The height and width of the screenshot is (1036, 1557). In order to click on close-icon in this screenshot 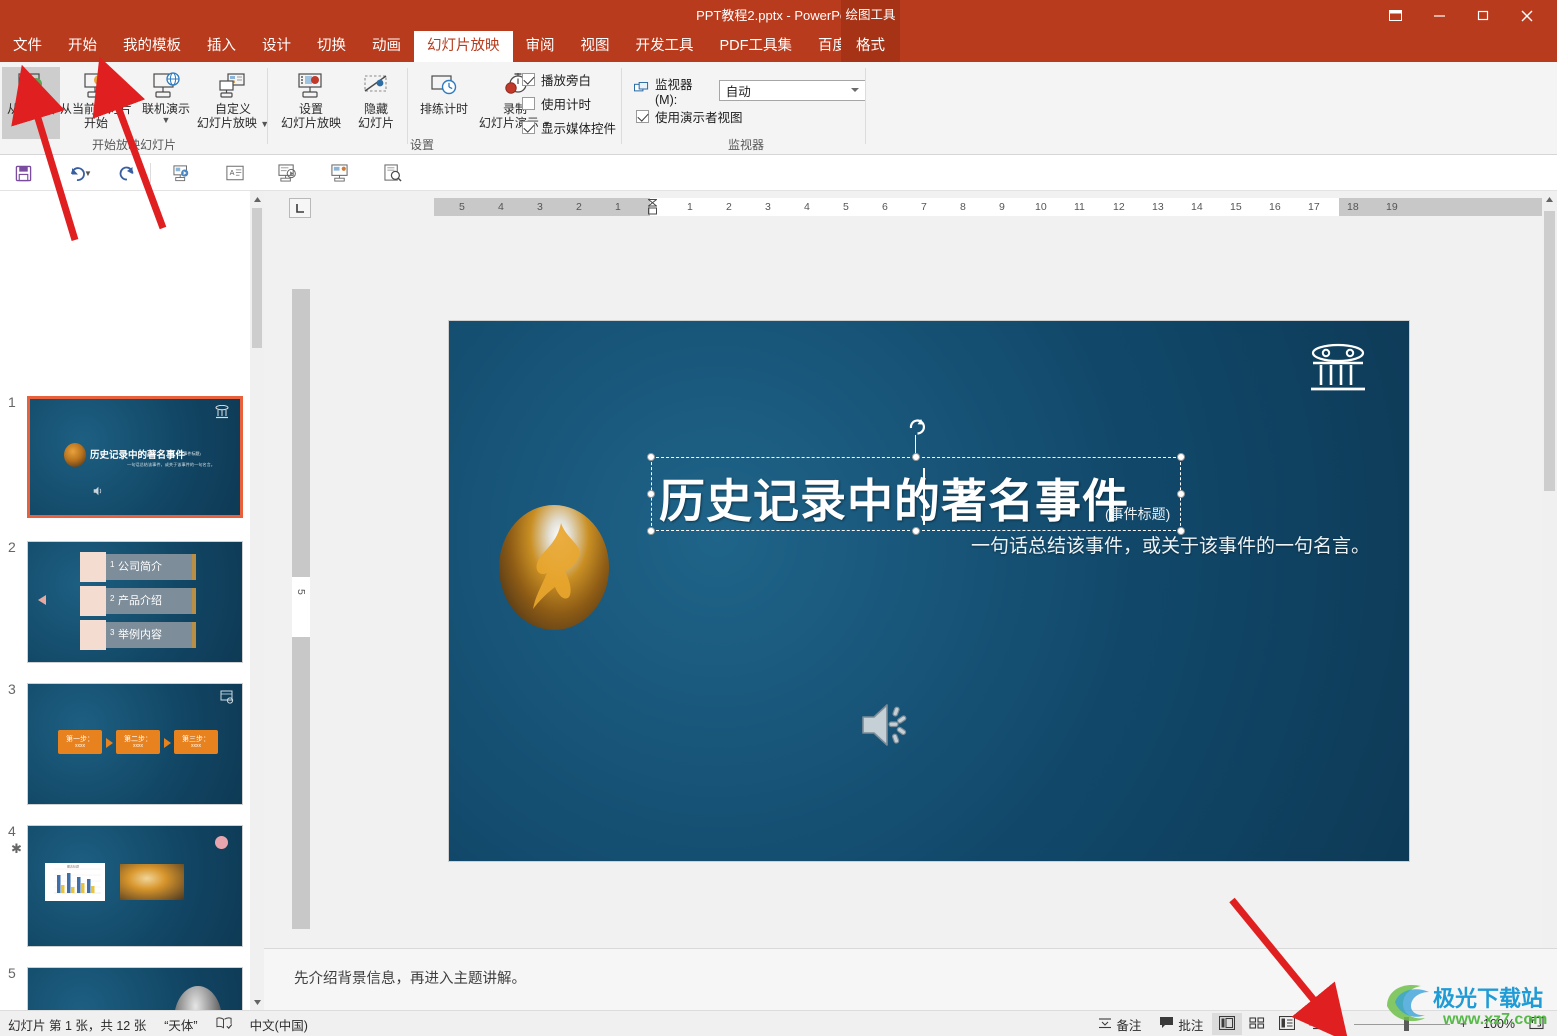, I will do `click(1527, 15)`.